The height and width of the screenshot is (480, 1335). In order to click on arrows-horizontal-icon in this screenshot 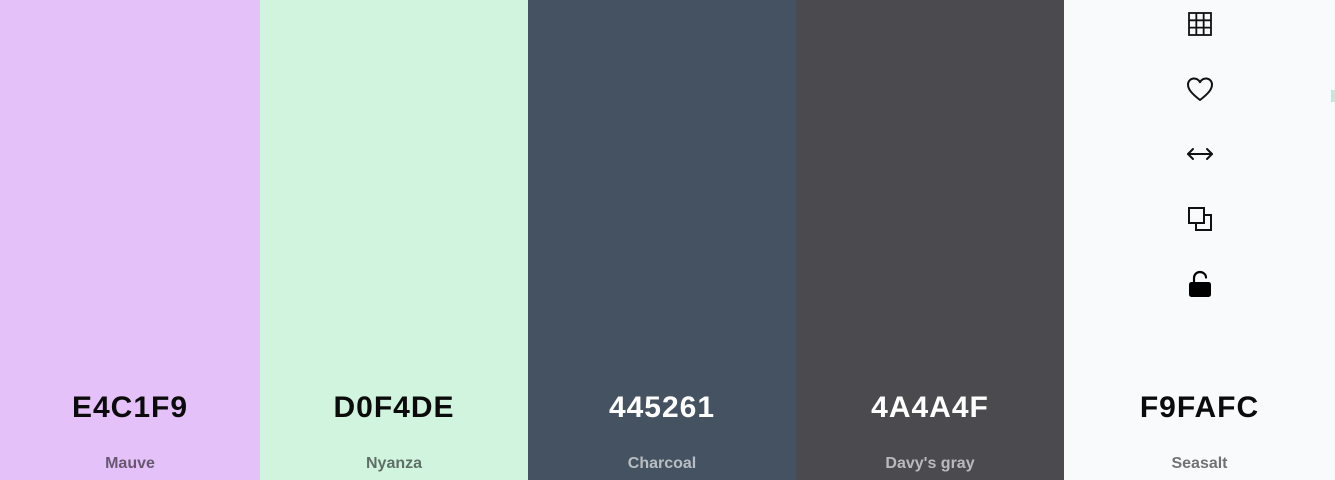, I will do `click(1200, 154)`.